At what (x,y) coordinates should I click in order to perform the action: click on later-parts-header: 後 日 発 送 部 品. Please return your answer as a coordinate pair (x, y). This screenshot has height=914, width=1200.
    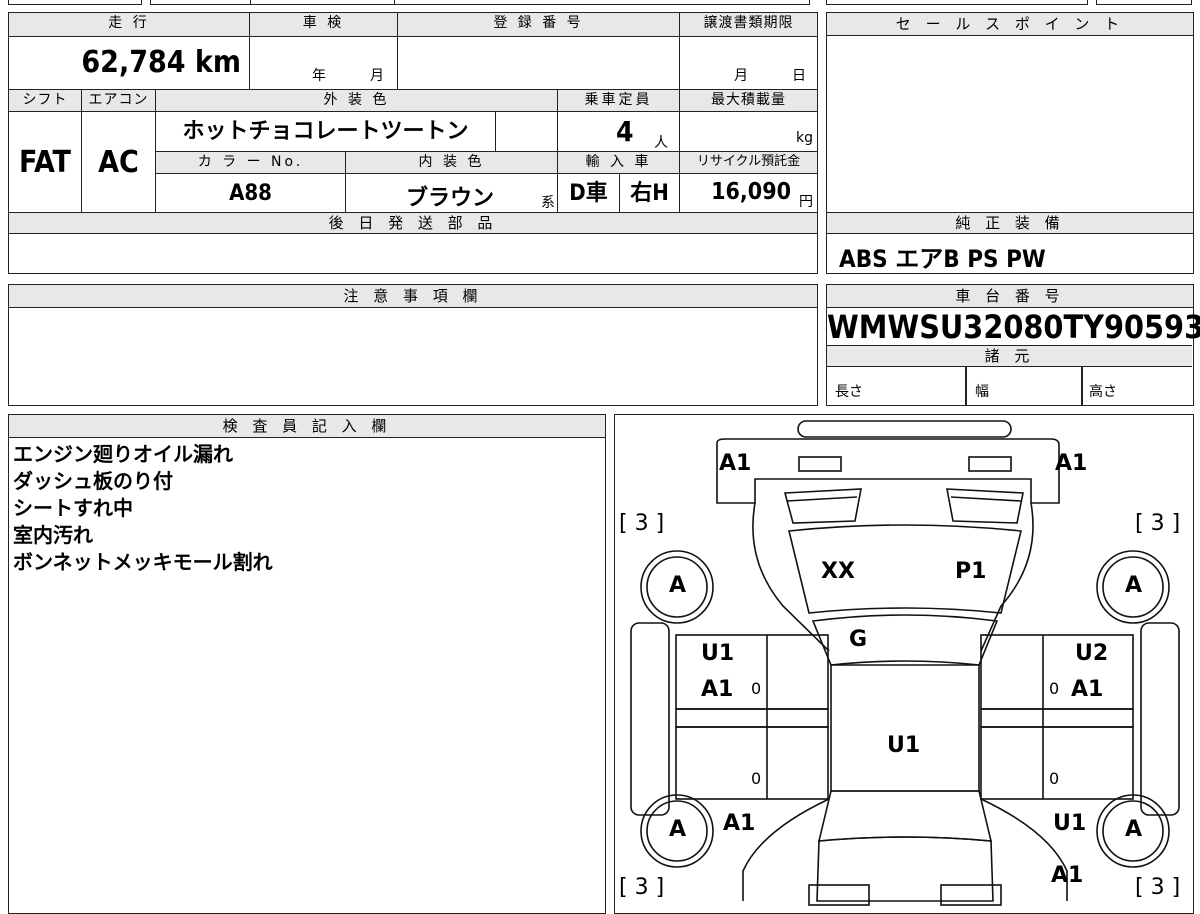
    Looking at the image, I should click on (413, 223).